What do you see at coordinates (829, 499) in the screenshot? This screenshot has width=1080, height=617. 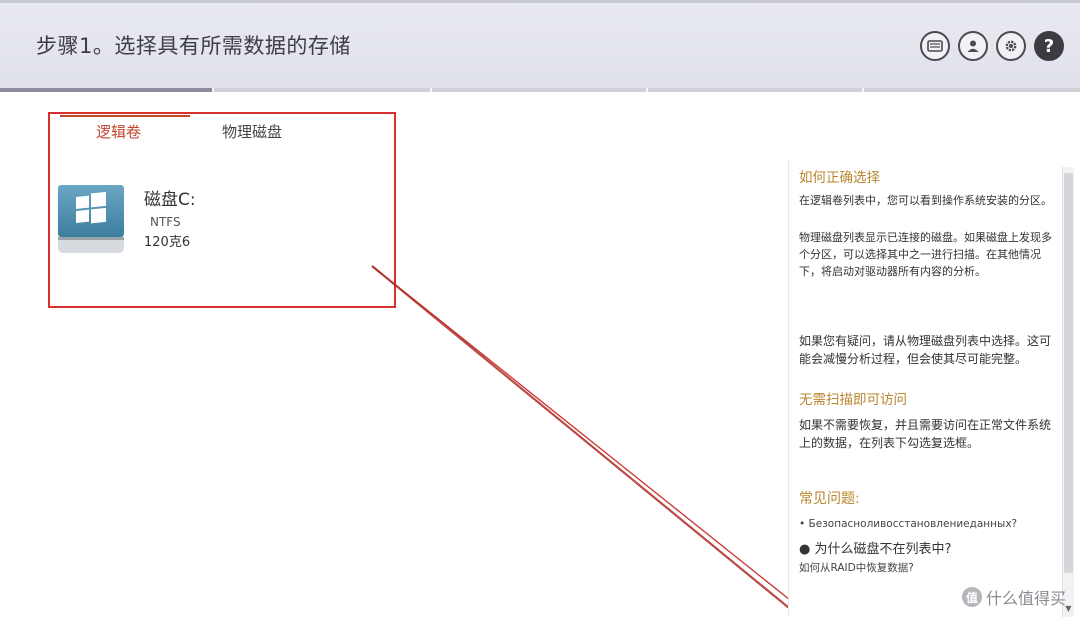 I see `help-heading-faq: 常见问题:` at bounding box center [829, 499].